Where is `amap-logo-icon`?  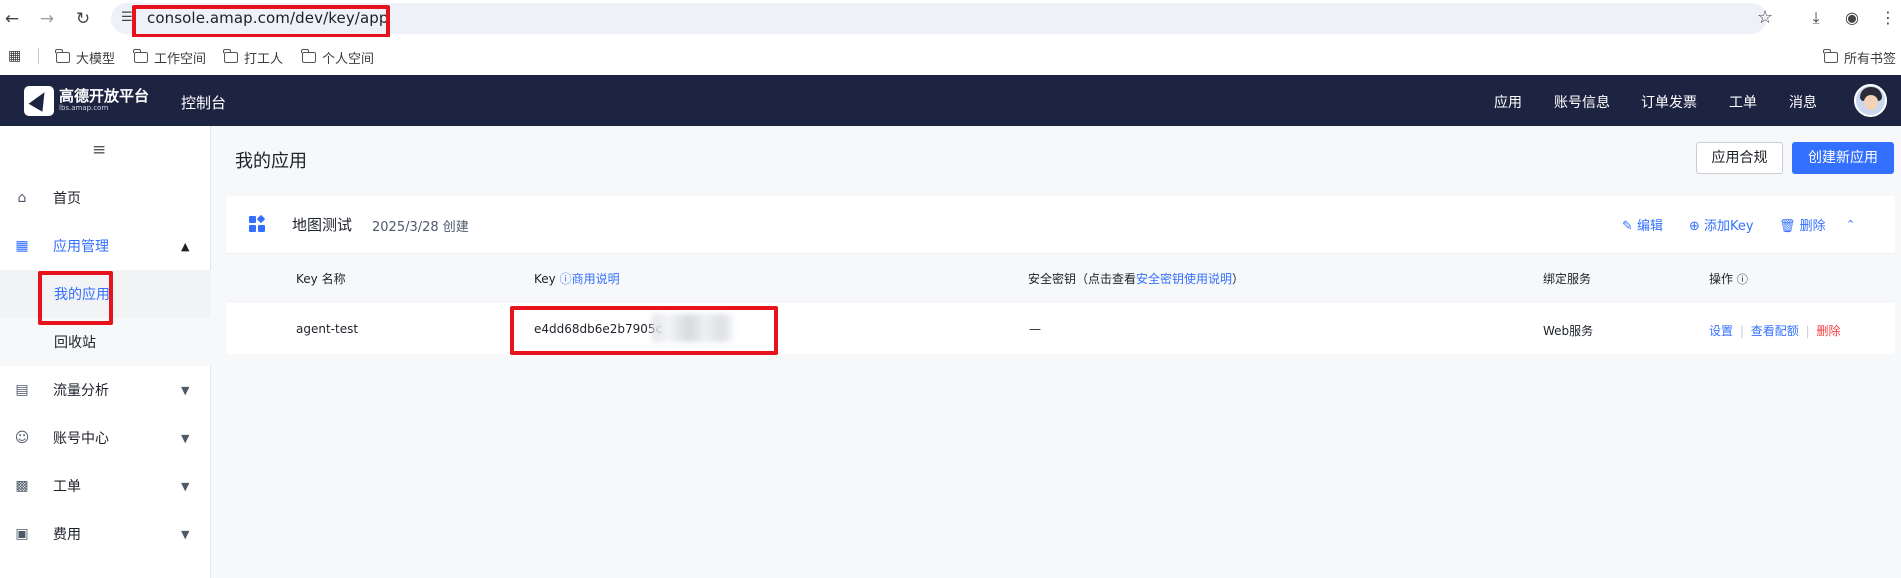
amap-logo-icon is located at coordinates (39, 101).